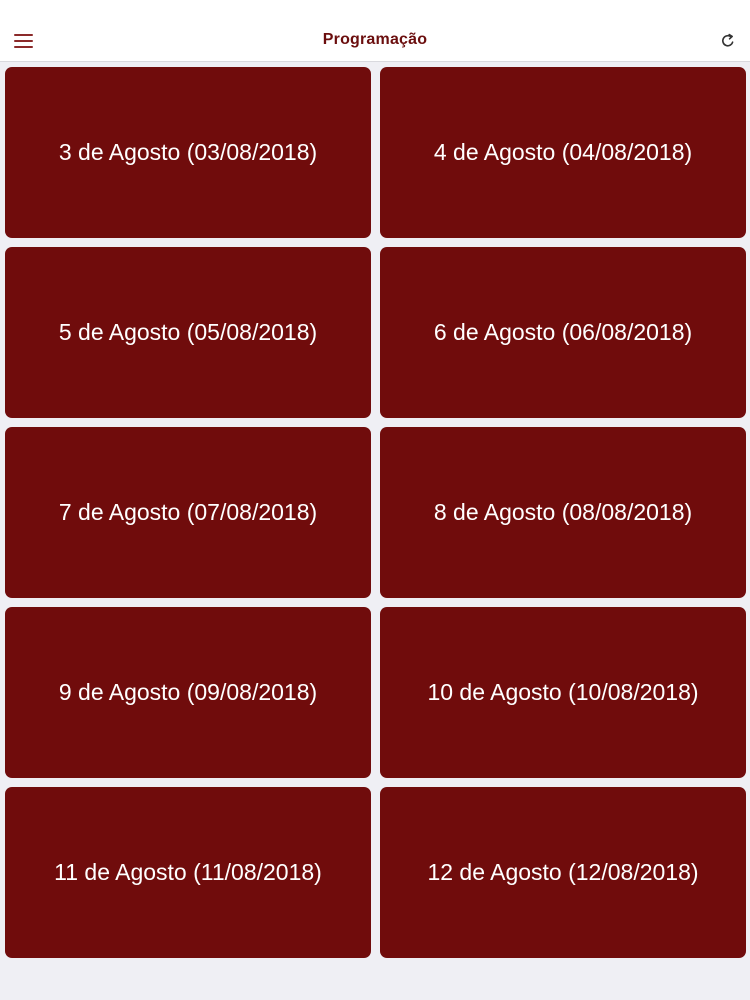 The height and width of the screenshot is (1000, 750). I want to click on day-card-label: 10 de Agosto (10/08/2018), so click(563, 692).